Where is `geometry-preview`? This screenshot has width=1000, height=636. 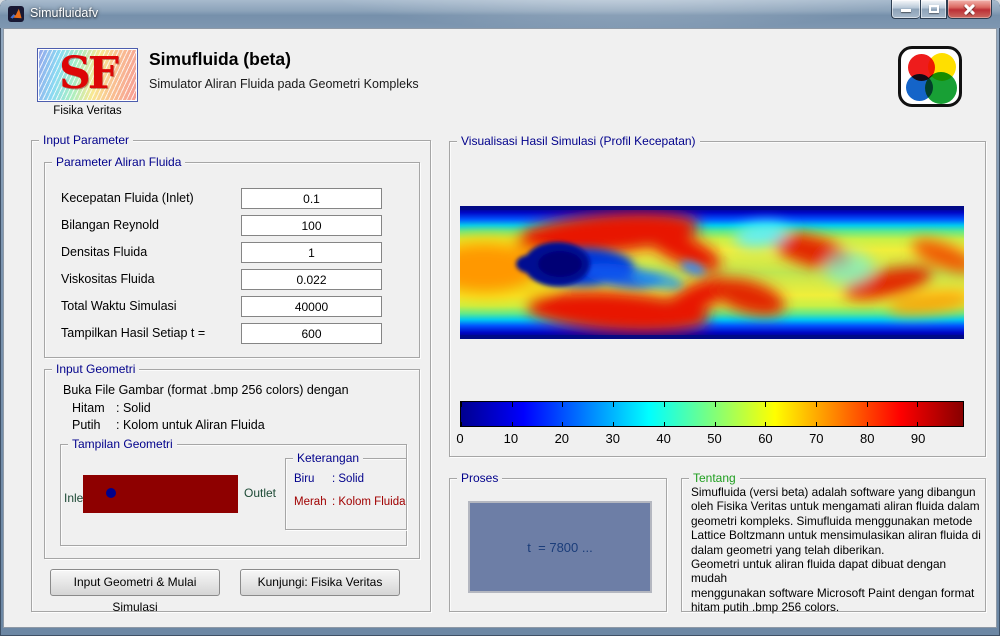 geometry-preview is located at coordinates (160, 494).